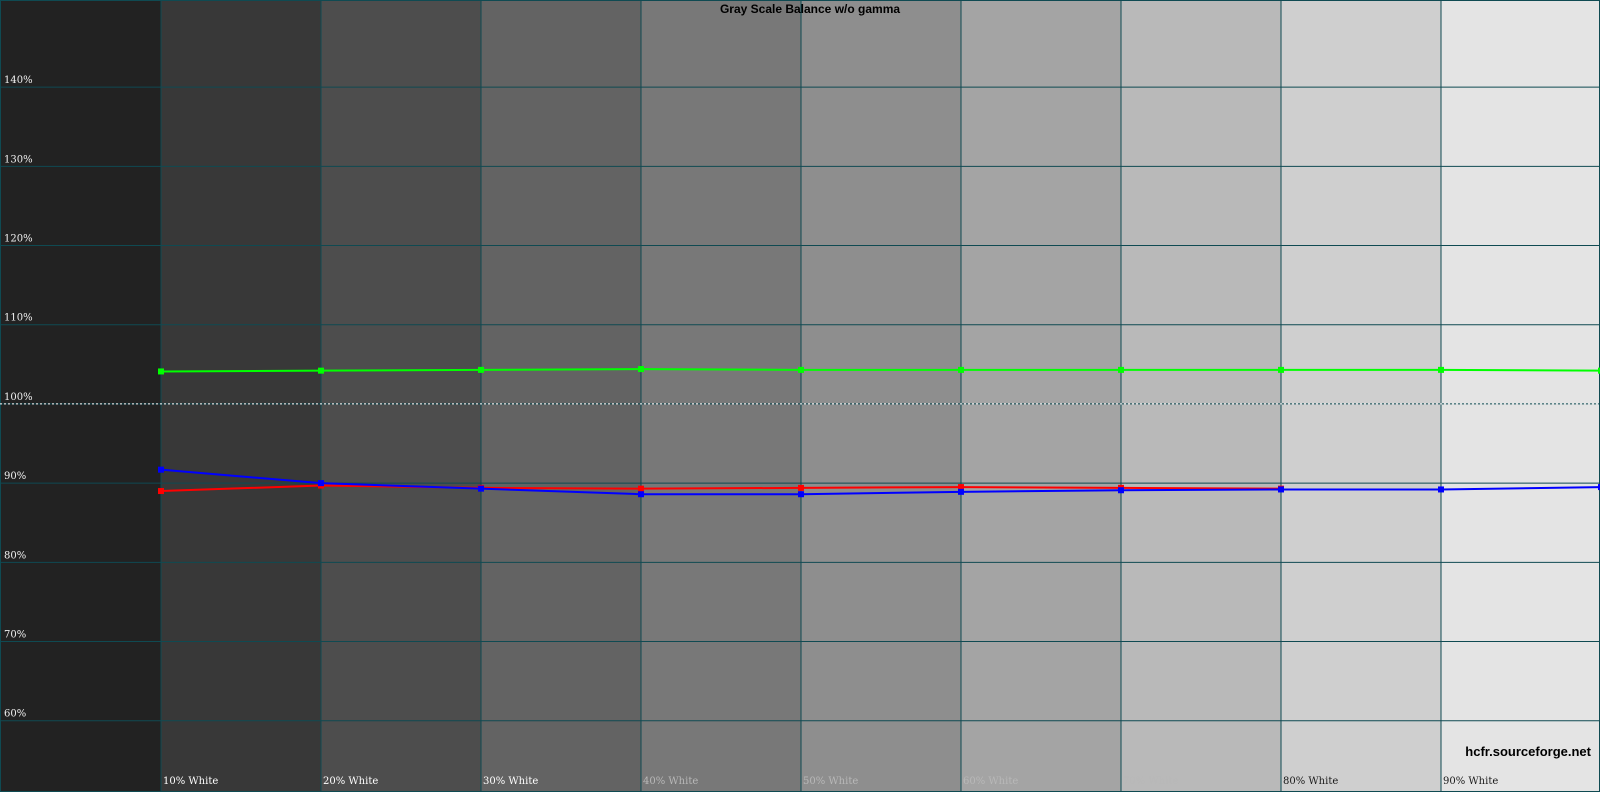  I want to click on x-tick-label: 70% White, so click(1150, 781).